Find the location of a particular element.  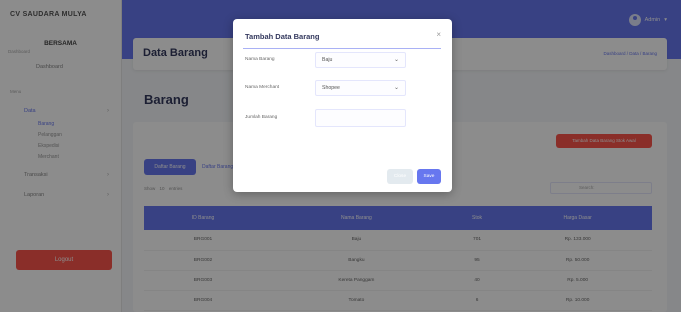

select-value: Baju is located at coordinates (327, 60).